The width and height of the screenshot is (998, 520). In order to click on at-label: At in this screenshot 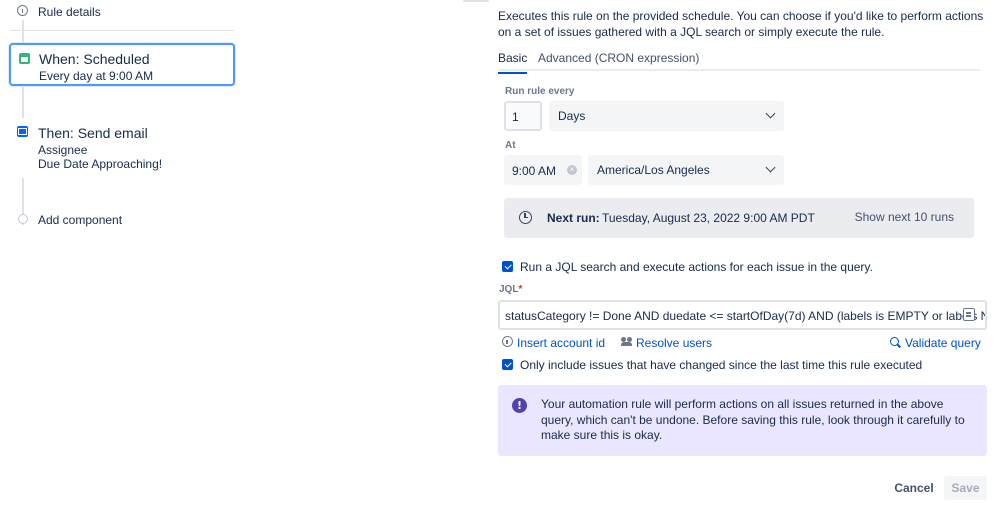, I will do `click(510, 145)`.